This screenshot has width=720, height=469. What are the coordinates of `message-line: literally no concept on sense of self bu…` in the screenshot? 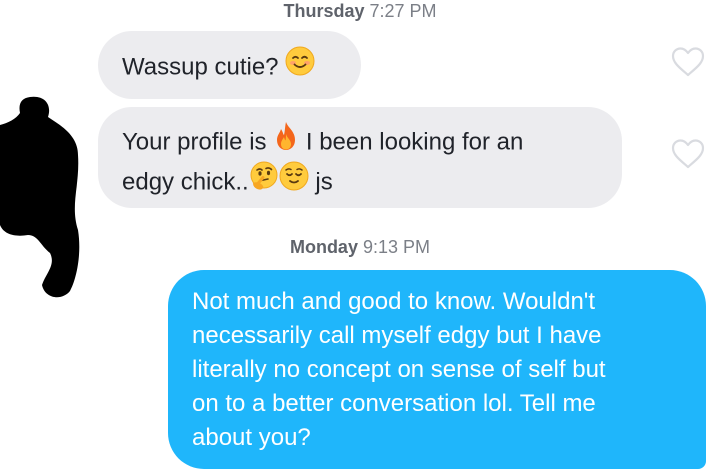 It's located at (399, 369).